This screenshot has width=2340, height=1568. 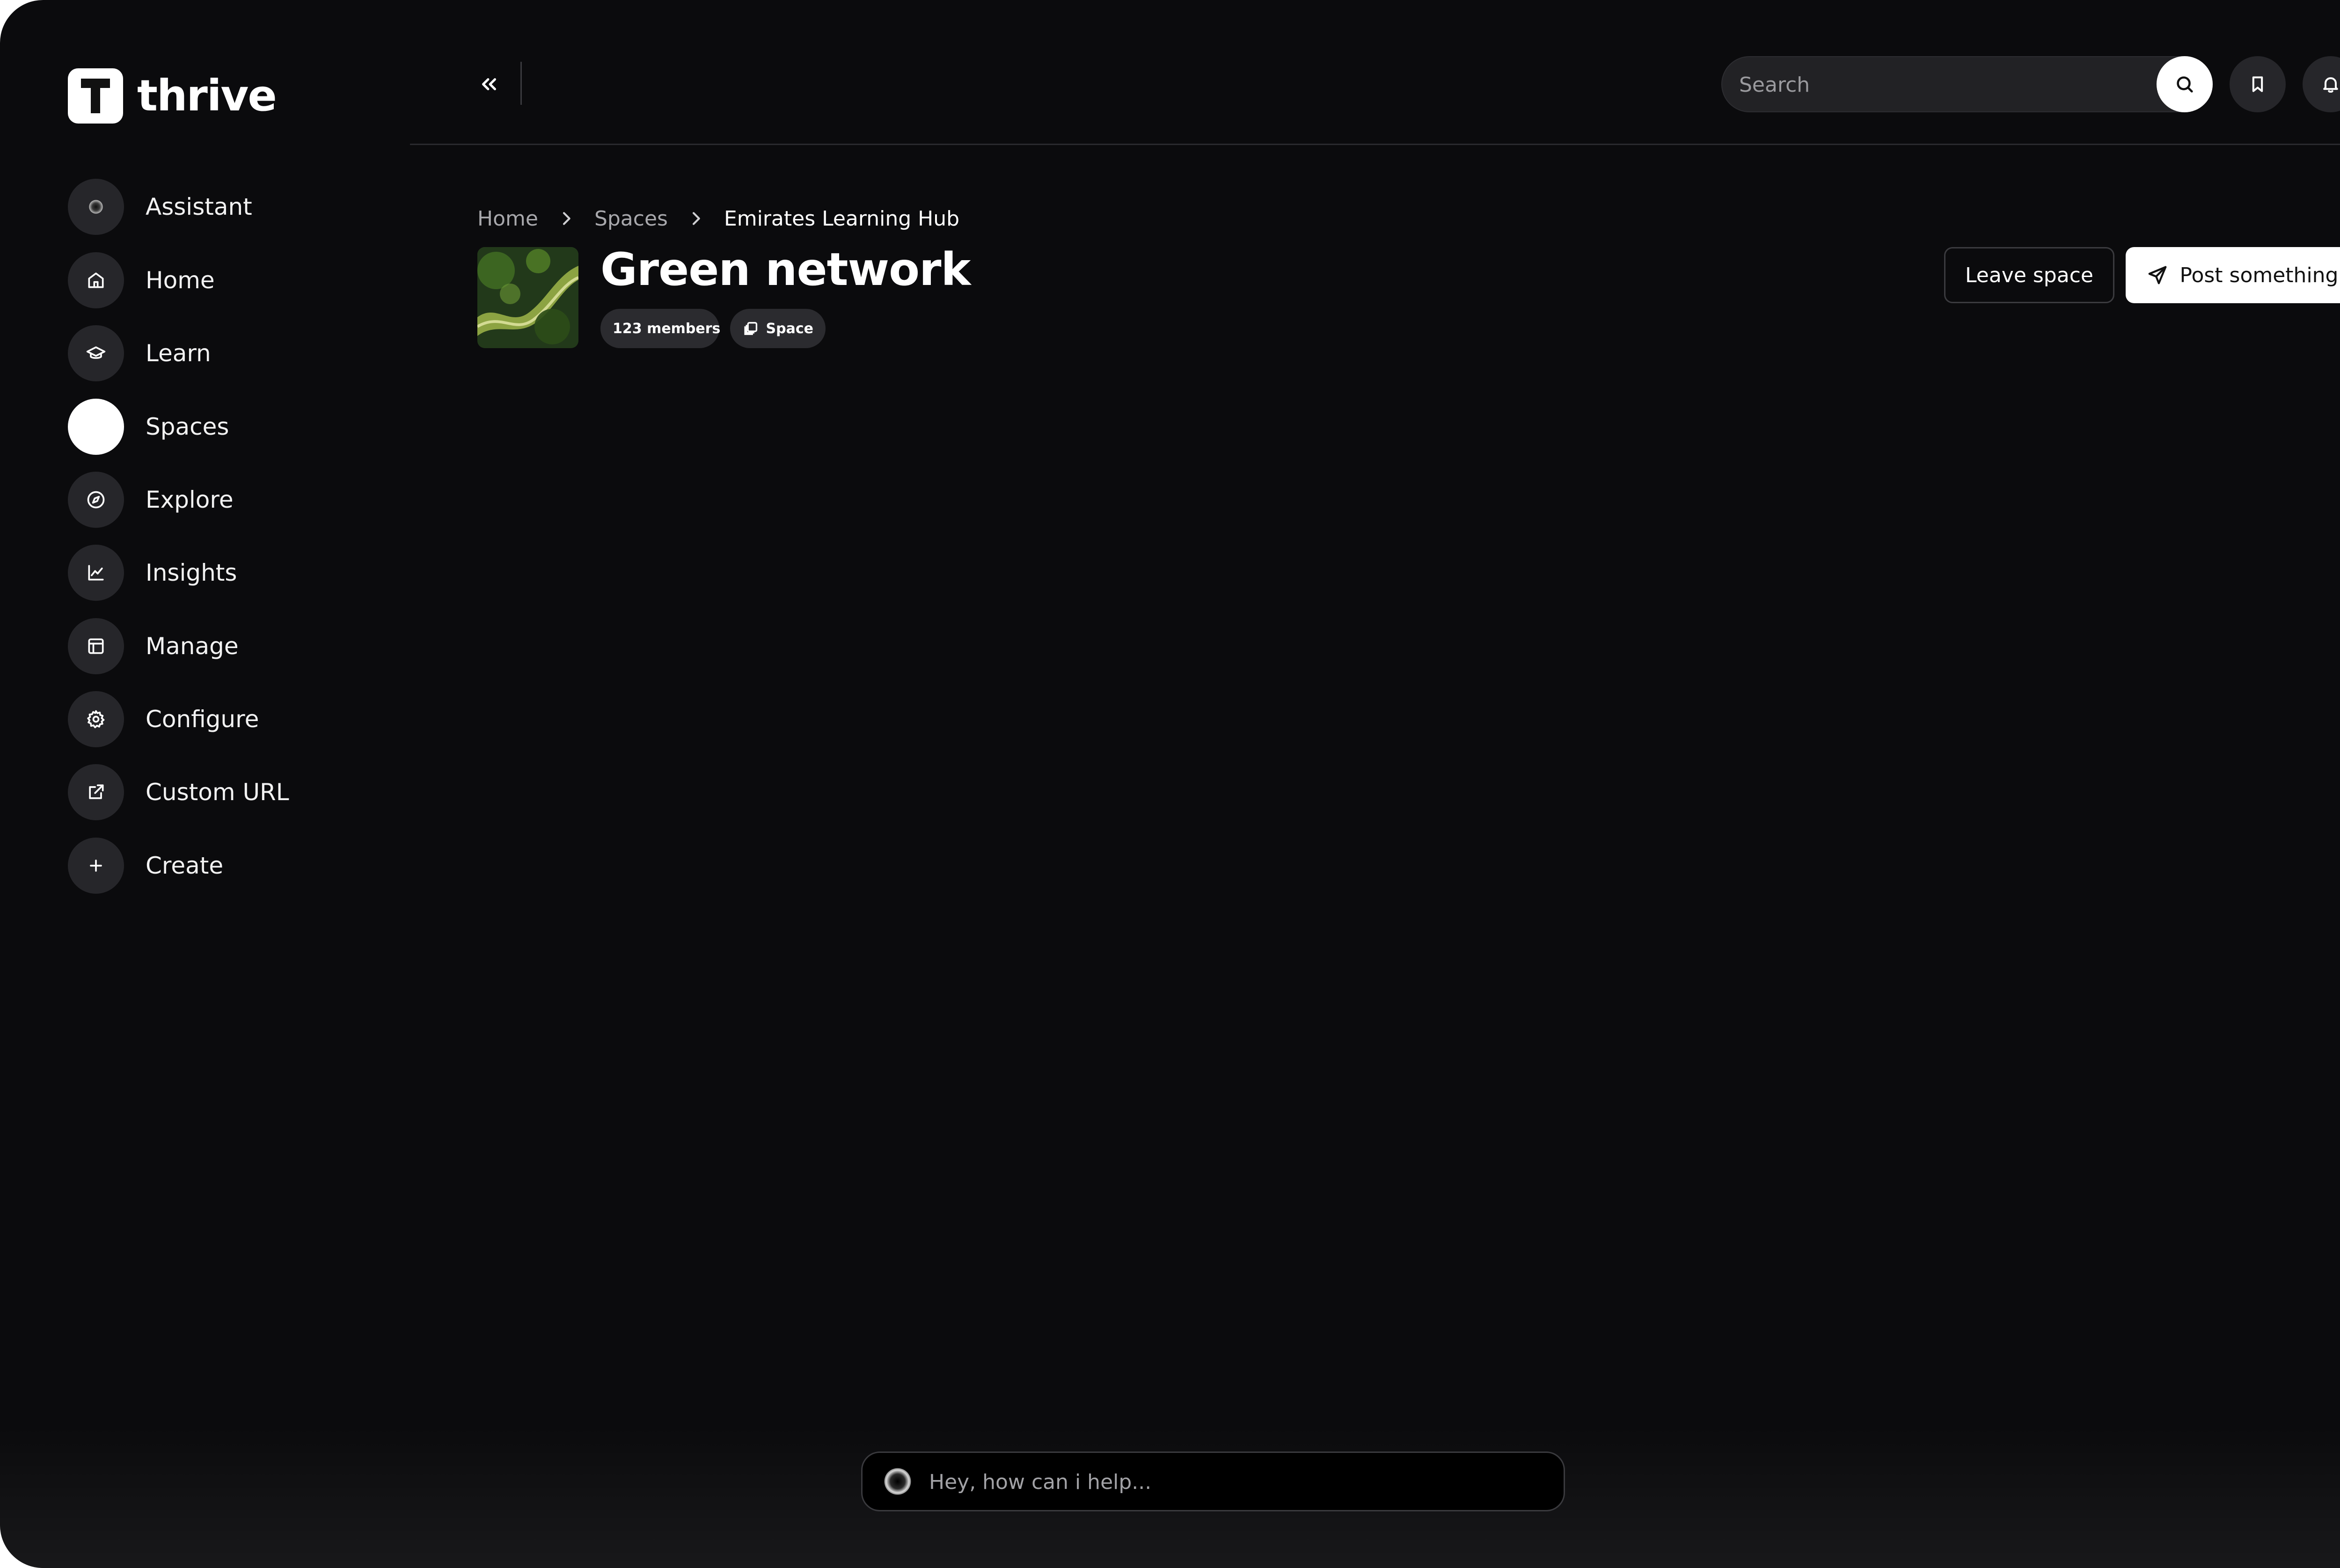 I want to click on sidebar-item-manage: Manage, so click(x=213, y=646).